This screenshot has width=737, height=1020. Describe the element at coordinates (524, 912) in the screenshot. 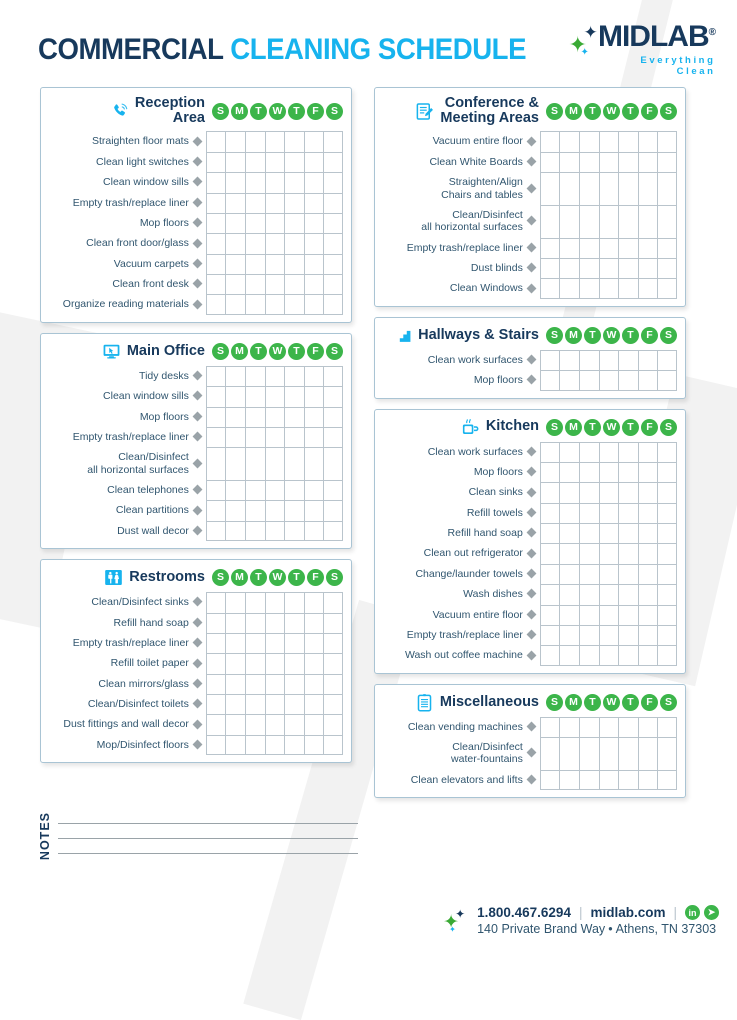

I see `phone-number: 1.800.467.6294` at that location.